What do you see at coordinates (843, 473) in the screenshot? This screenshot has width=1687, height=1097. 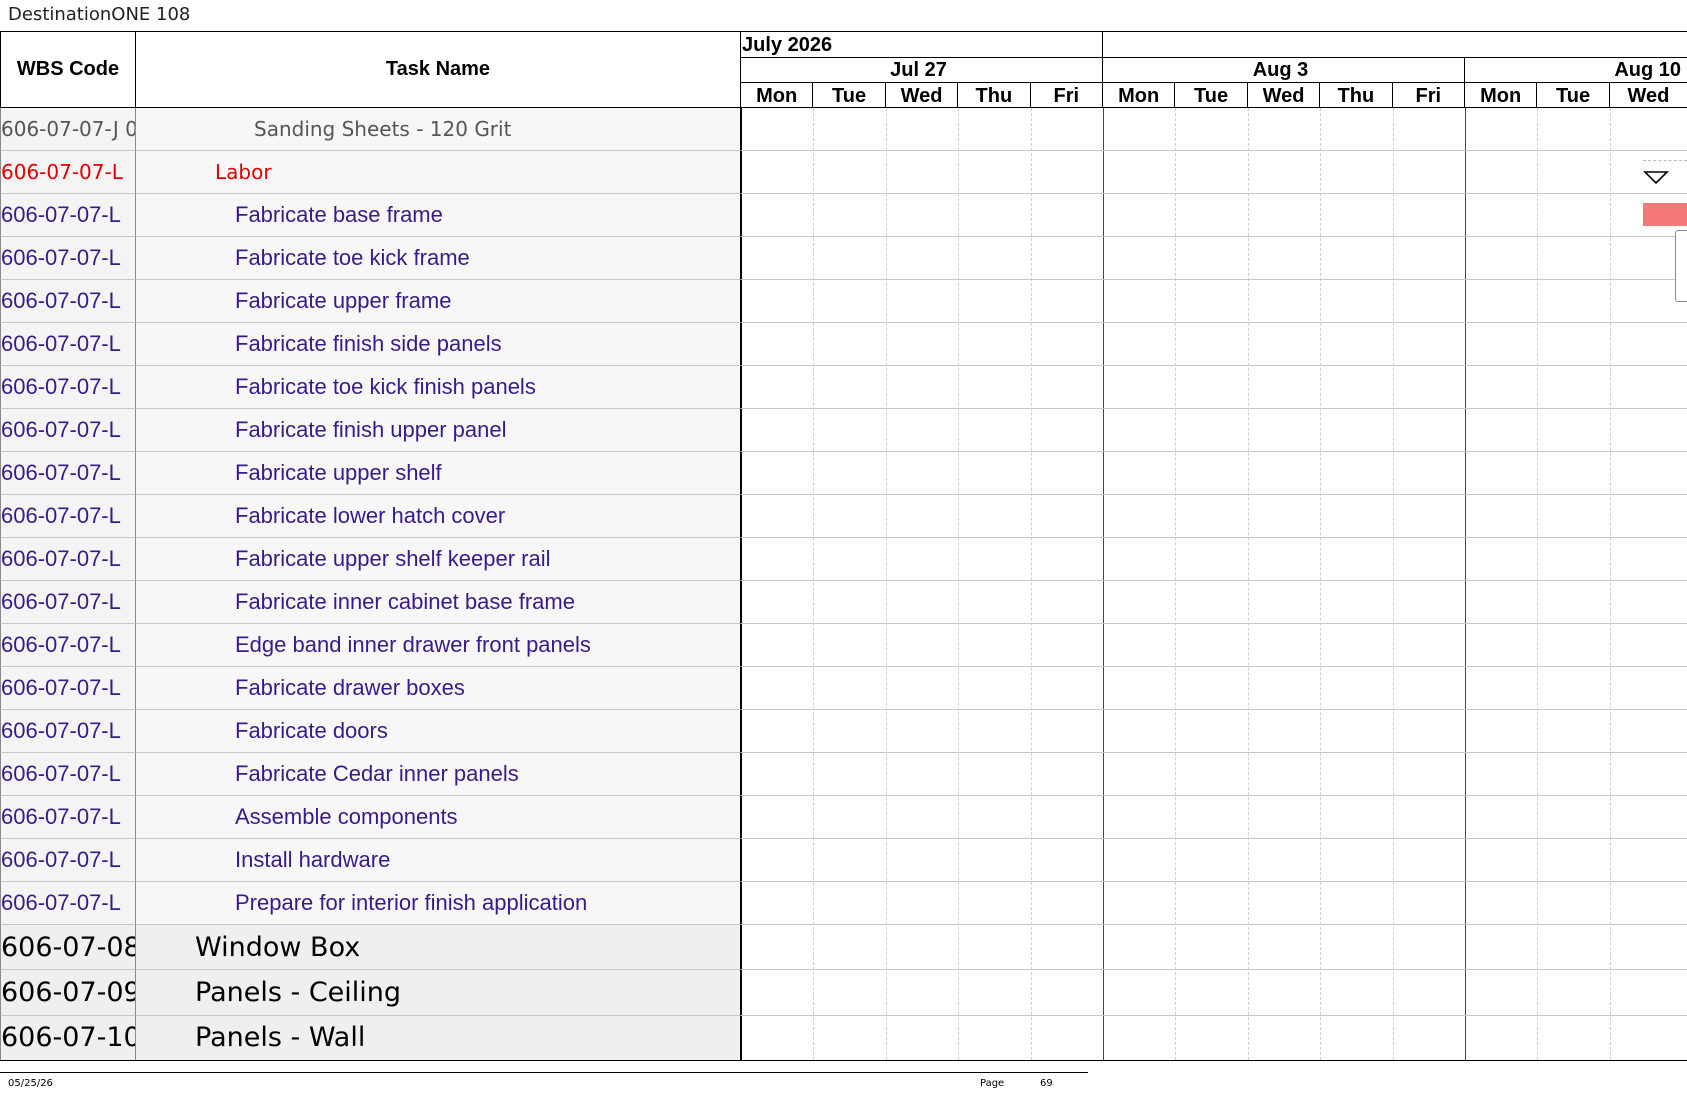 I see `table-row: 606-07-07-L Fabricate upper shelf` at bounding box center [843, 473].